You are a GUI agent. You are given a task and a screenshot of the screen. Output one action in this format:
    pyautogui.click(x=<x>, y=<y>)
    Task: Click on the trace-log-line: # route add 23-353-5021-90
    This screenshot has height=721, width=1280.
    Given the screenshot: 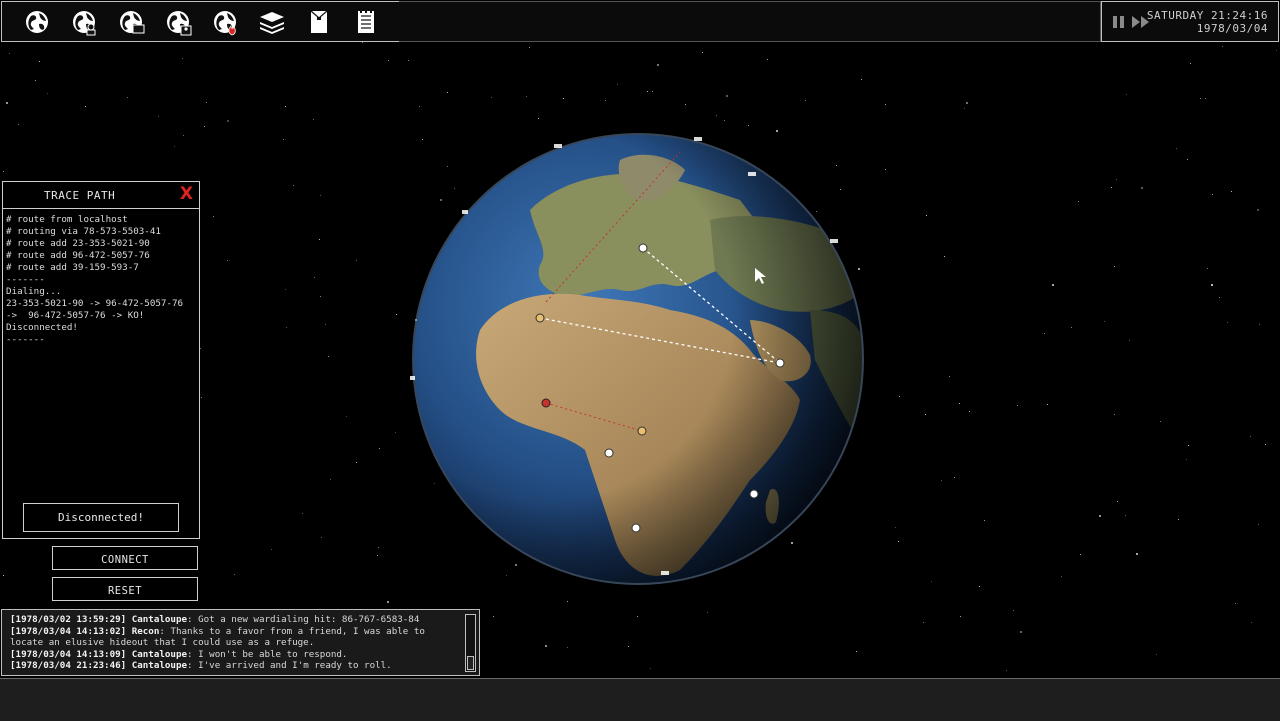 What is the action you would take?
    pyautogui.click(x=78, y=243)
    